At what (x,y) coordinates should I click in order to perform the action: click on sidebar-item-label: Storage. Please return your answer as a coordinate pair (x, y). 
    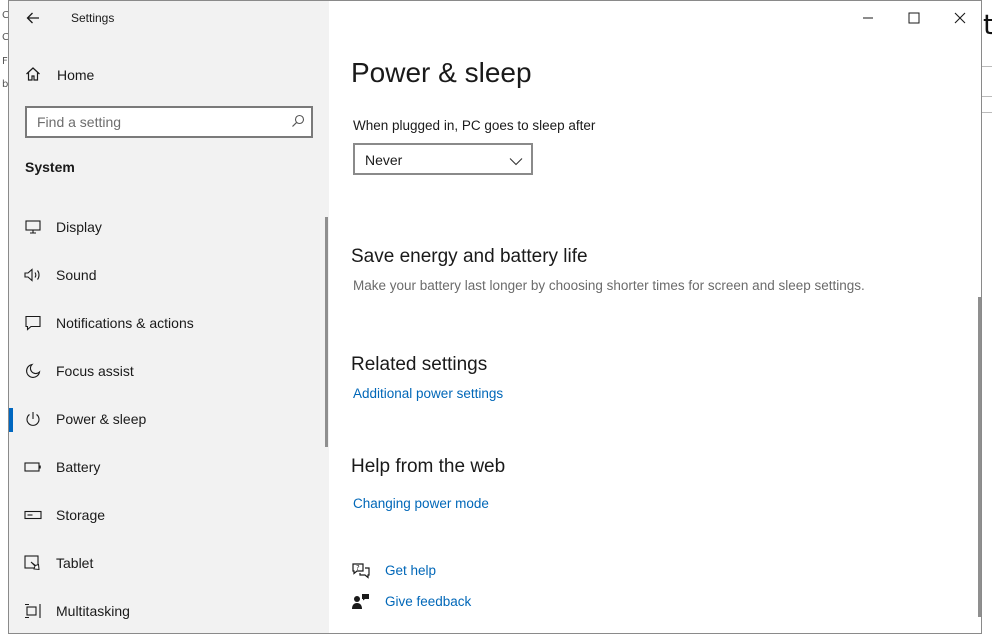
    Looking at the image, I should click on (81, 515).